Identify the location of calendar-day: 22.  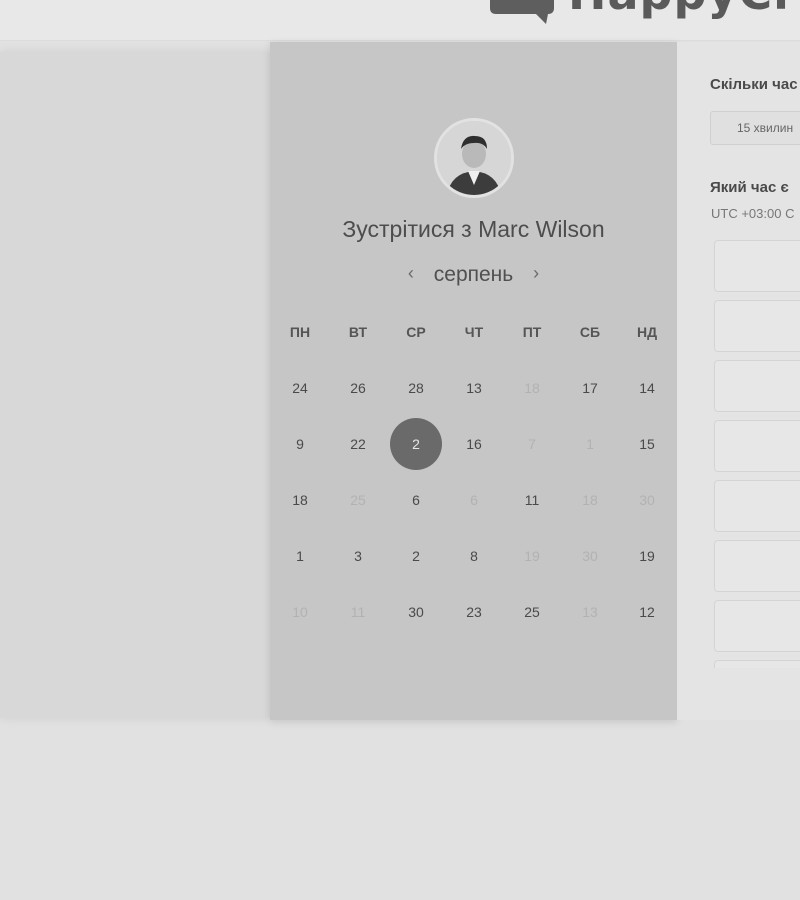
(358, 444).